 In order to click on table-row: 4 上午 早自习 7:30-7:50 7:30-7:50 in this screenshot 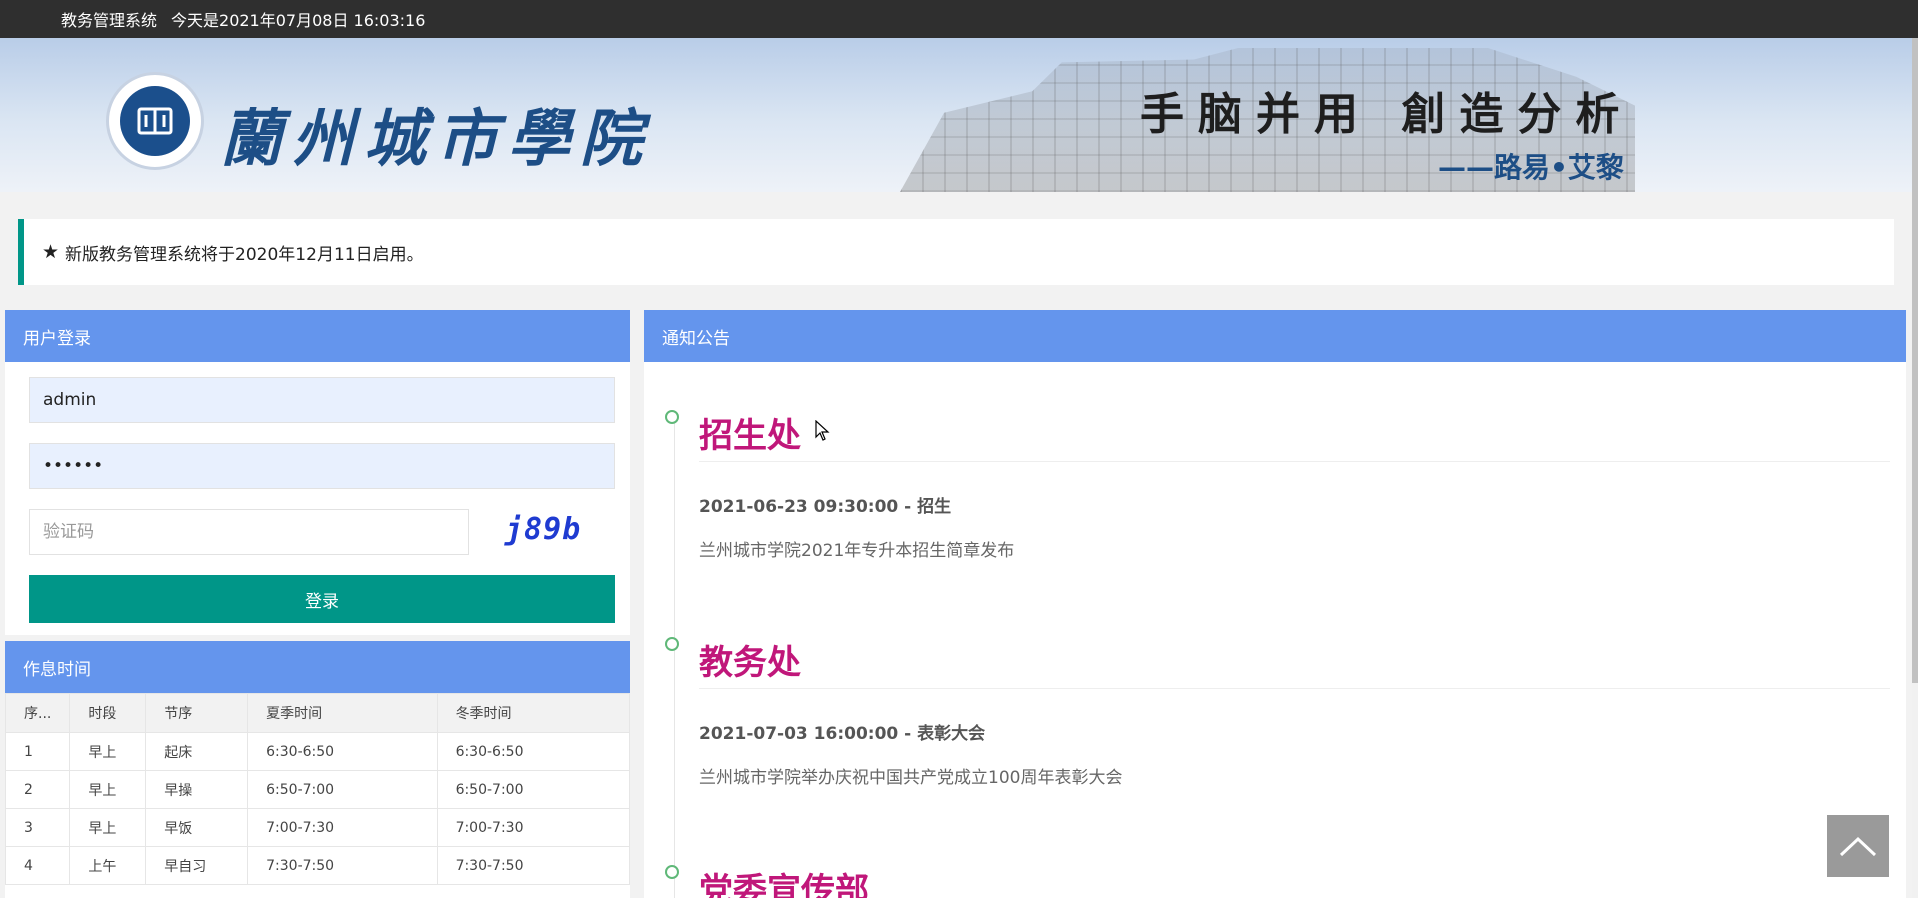, I will do `click(317, 865)`.